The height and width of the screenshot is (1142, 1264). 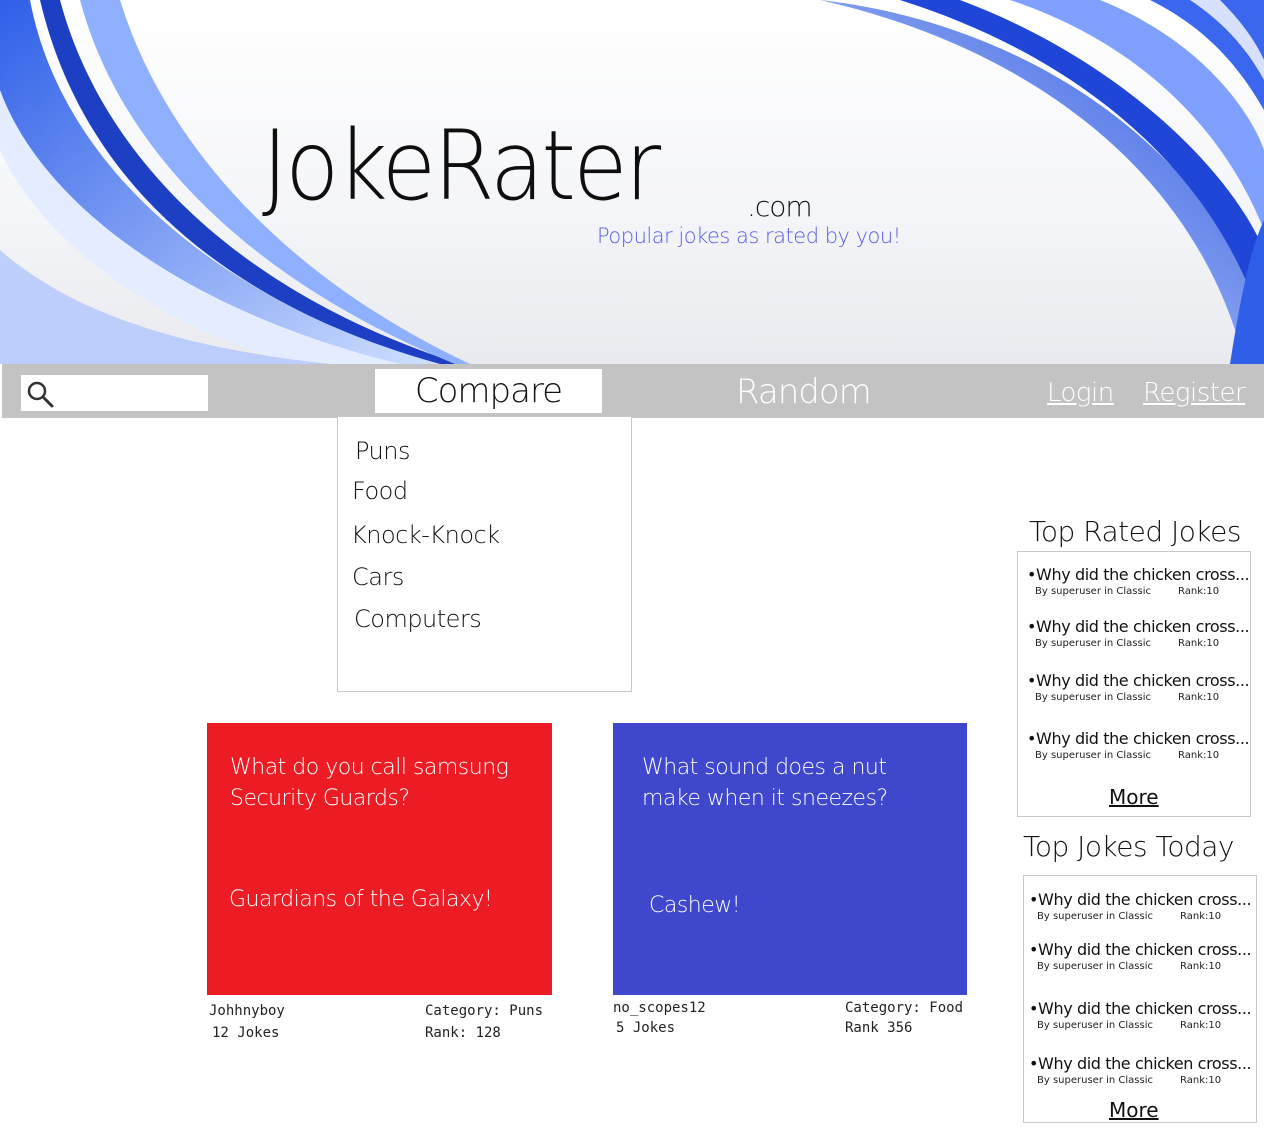 I want to click on dropdown-item-food: Food, so click(x=380, y=491).